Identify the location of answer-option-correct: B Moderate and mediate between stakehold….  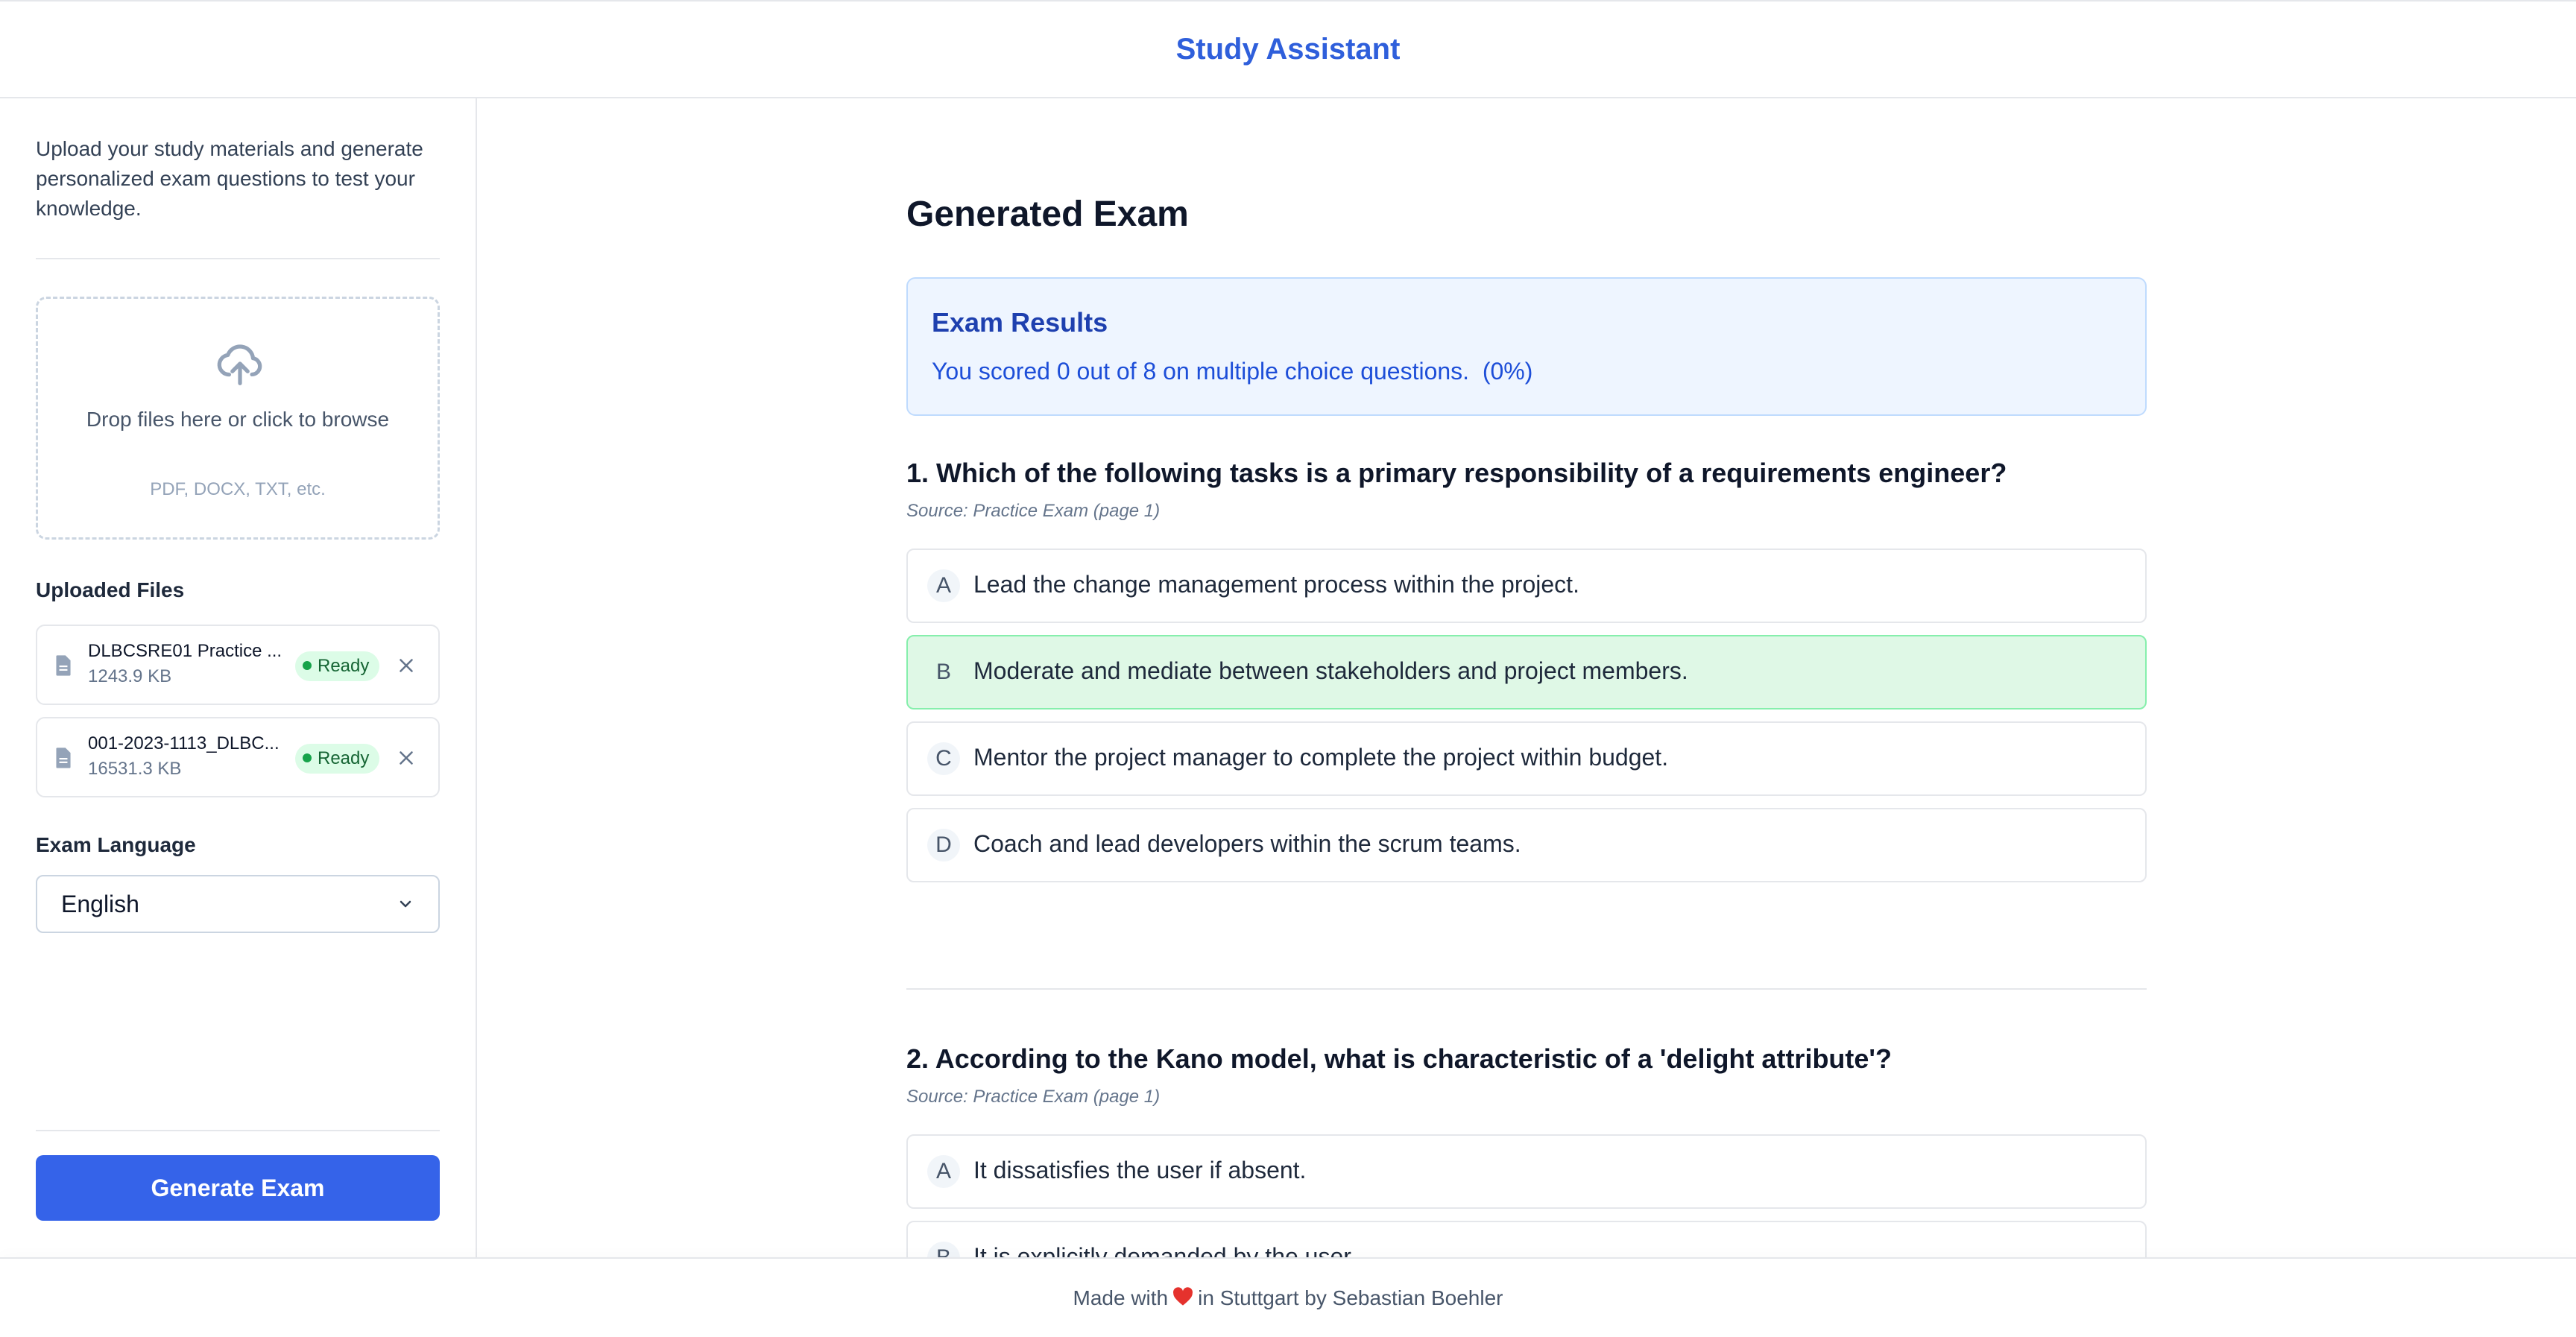
(1526, 672).